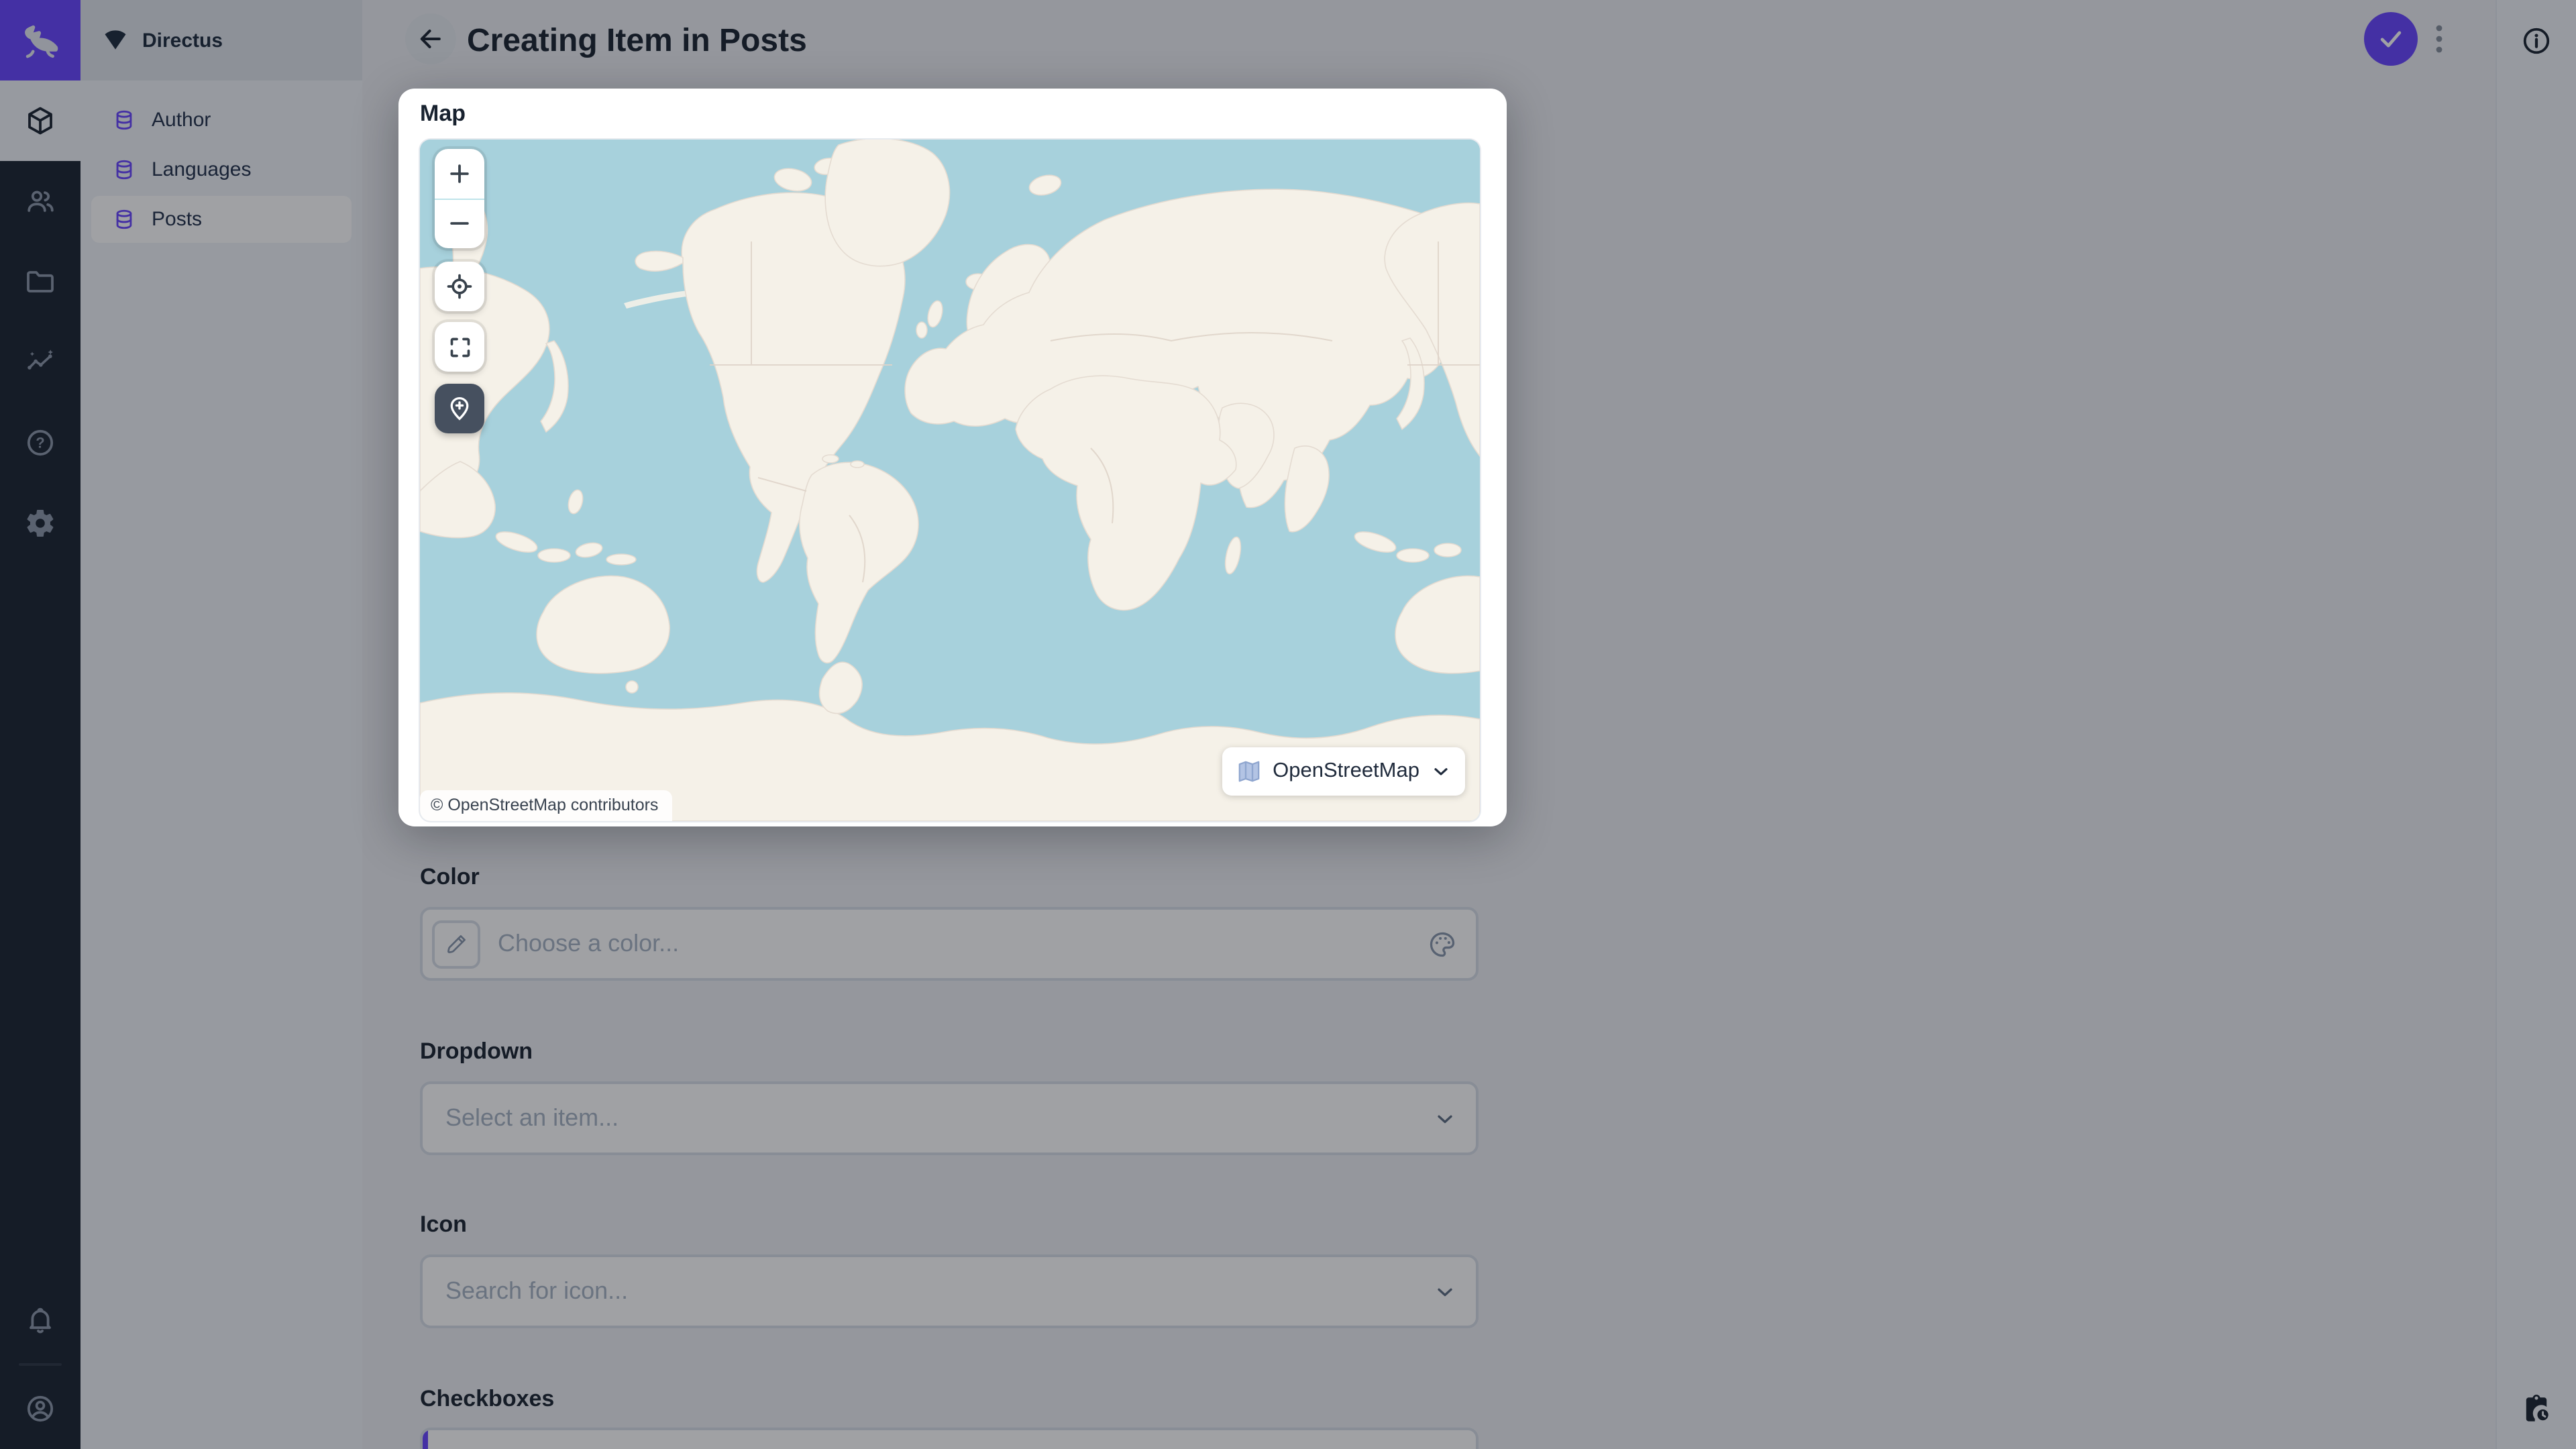 The image size is (2576, 1449). I want to click on add-location-pin-icon, so click(459, 408).